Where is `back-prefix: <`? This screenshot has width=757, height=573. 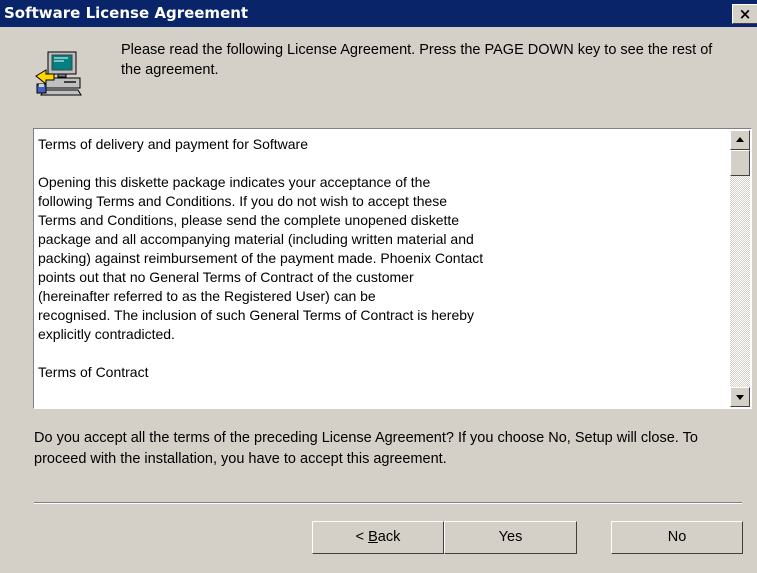 back-prefix: < is located at coordinates (362, 537).